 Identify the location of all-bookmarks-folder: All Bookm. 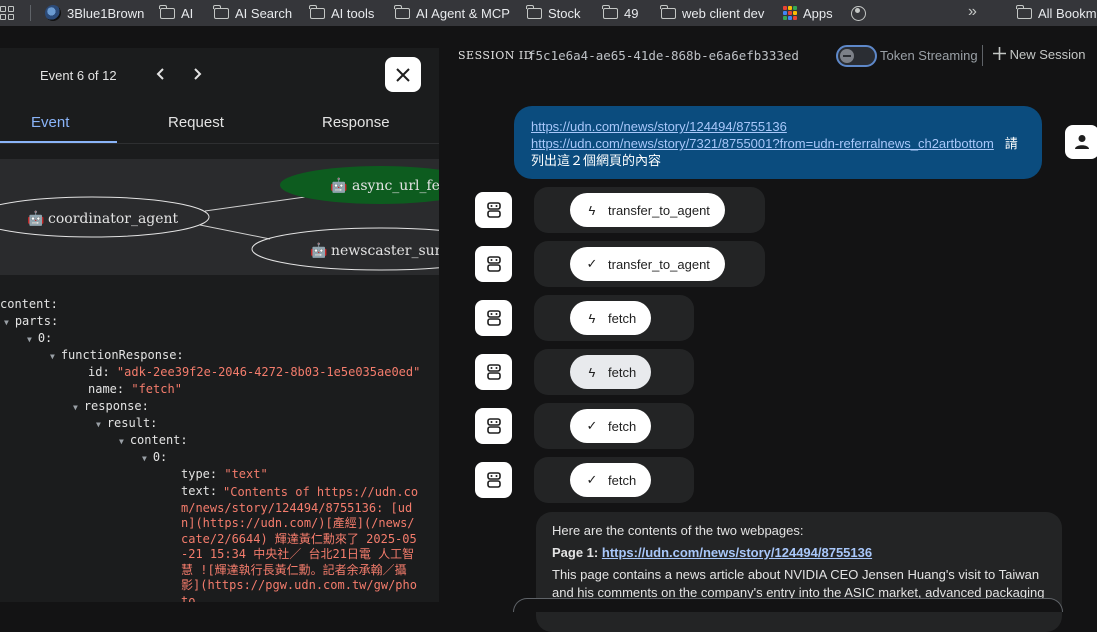
(1056, 13).